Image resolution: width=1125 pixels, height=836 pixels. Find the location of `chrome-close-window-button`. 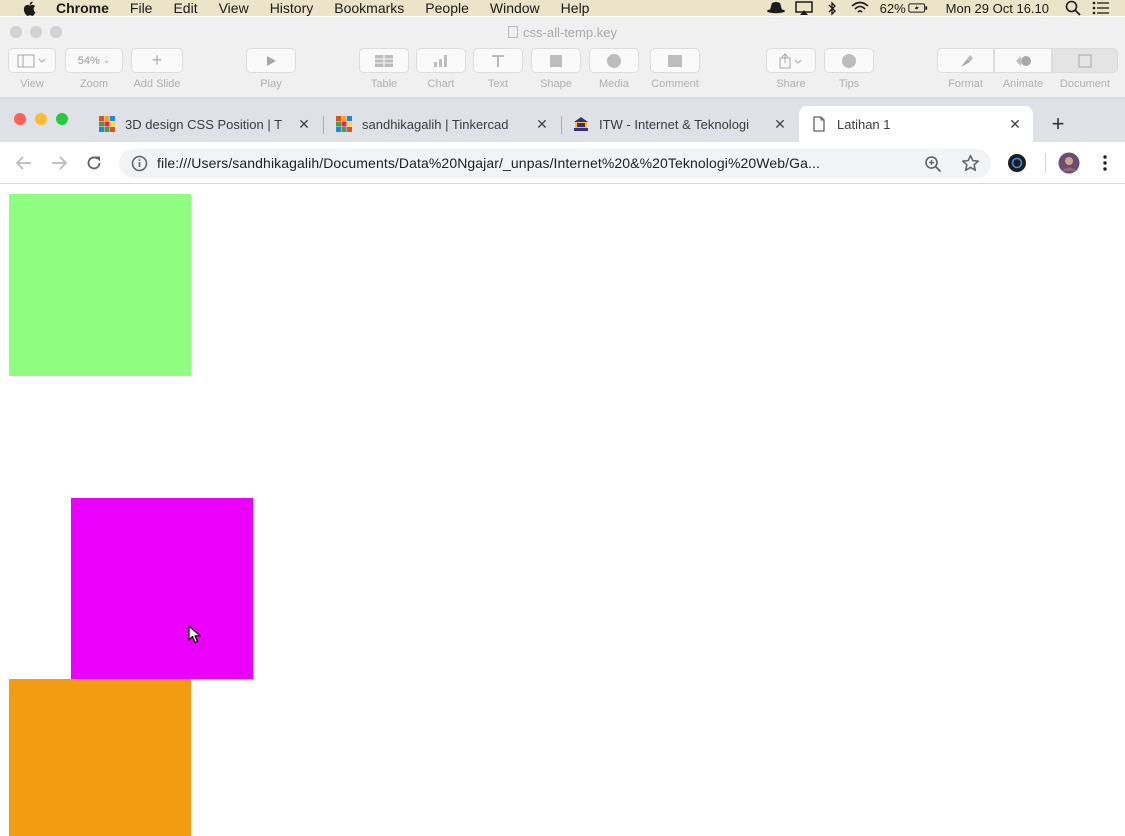

chrome-close-window-button is located at coordinates (20, 119).